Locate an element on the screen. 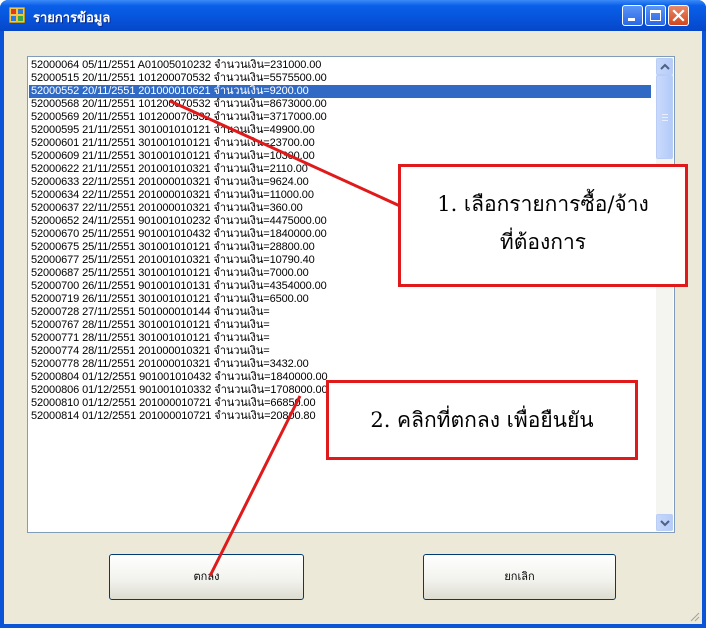 This screenshot has height=628, width=706. callout-step-1-line-1: 1. เลือกรายการซื้อ/จ้าง is located at coordinates (543, 204).